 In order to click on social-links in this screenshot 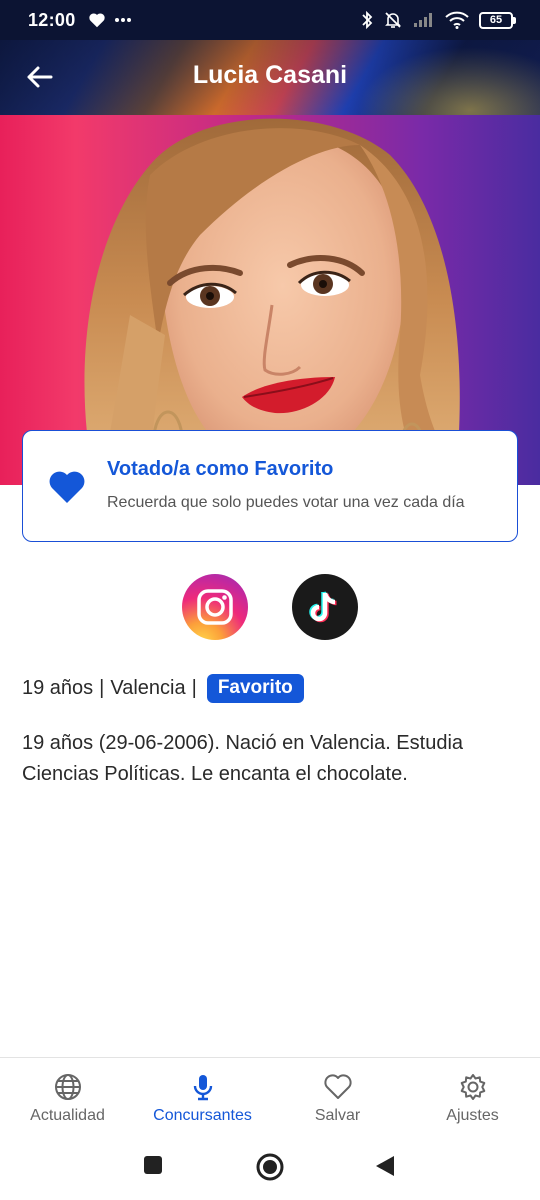, I will do `click(270, 607)`.